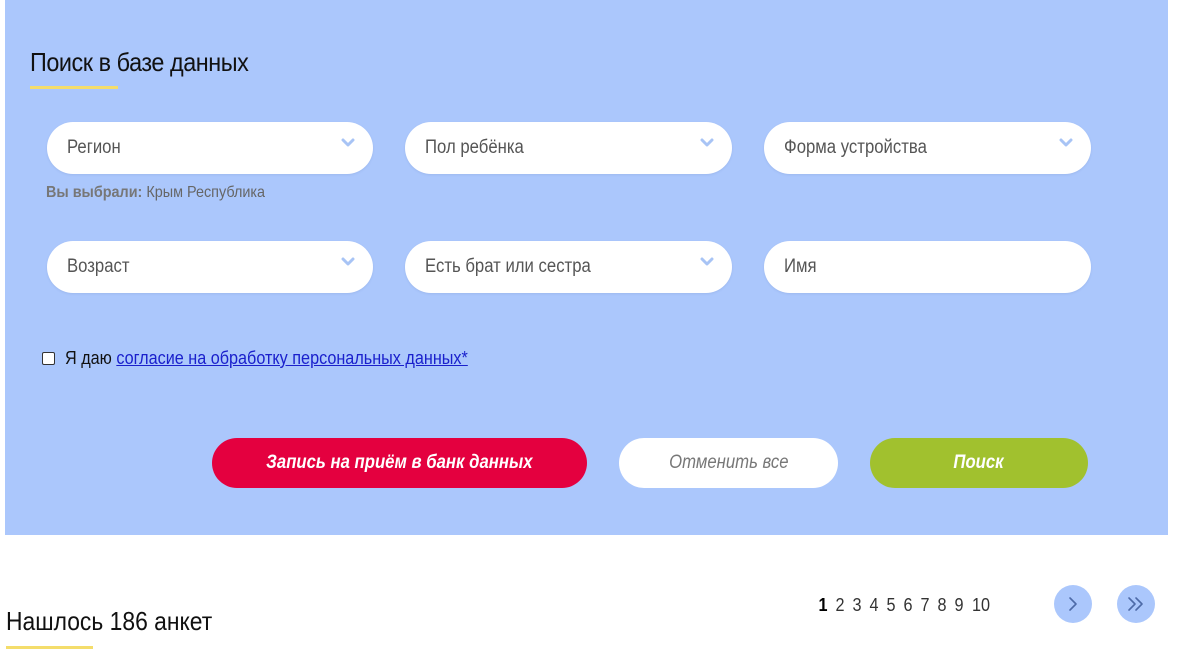 This screenshot has height=649, width=1179. Describe the element at coordinates (927, 148) in the screenshot. I see `placement-form-select: Форма устройства` at that location.